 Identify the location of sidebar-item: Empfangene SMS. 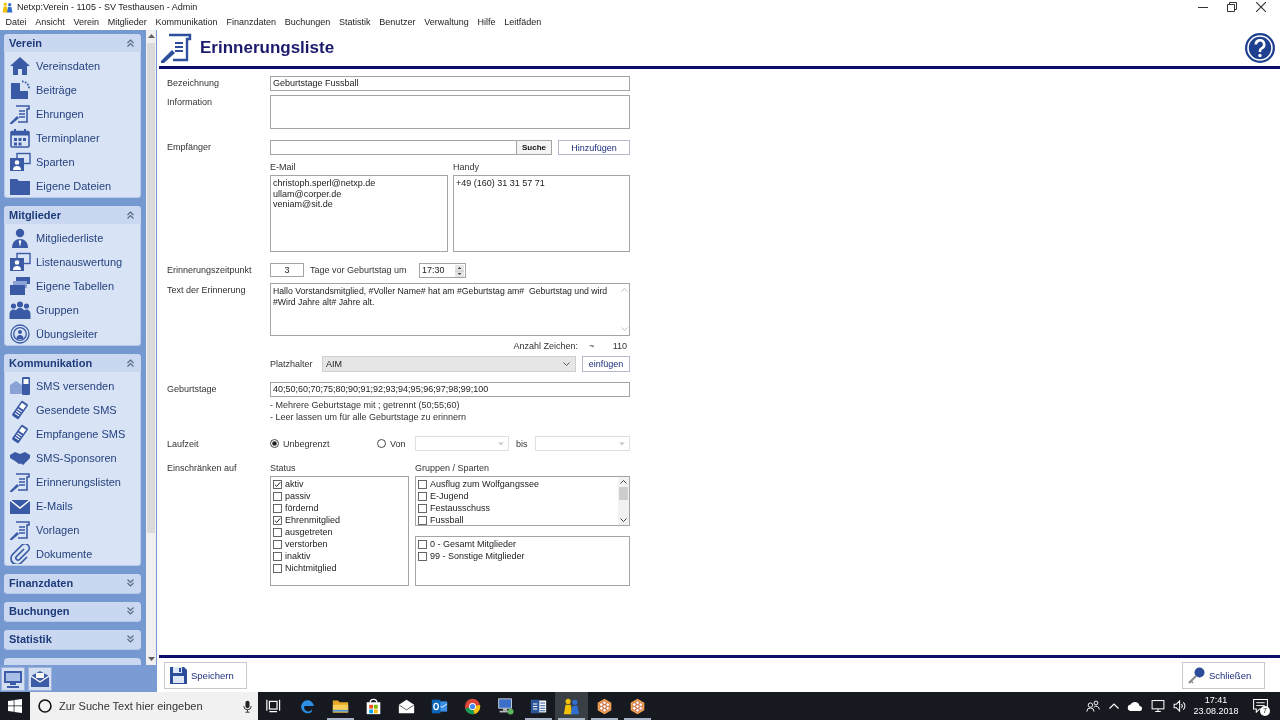
(72, 434).